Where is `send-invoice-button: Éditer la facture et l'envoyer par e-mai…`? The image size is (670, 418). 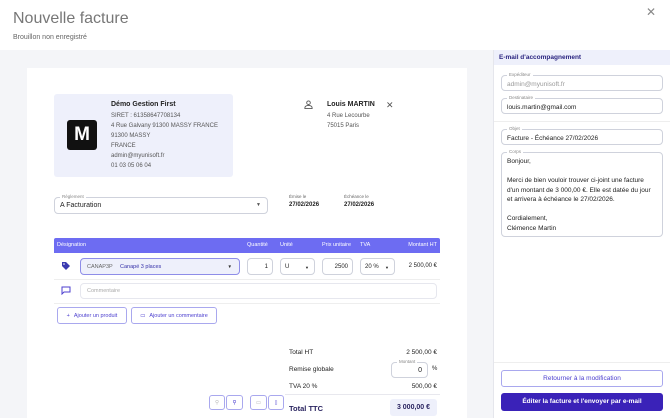
send-invoice-button: Éditer la facture et l'envoyer par e-mai… is located at coordinates (582, 402).